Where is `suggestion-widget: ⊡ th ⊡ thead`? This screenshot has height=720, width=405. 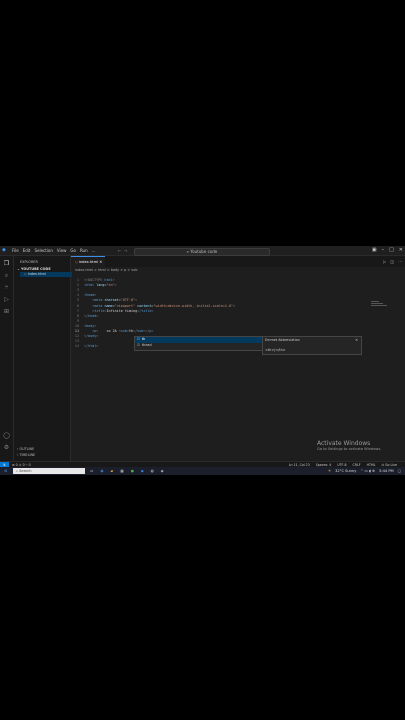 suggestion-widget: ⊡ th ⊡ thead is located at coordinates (199, 343).